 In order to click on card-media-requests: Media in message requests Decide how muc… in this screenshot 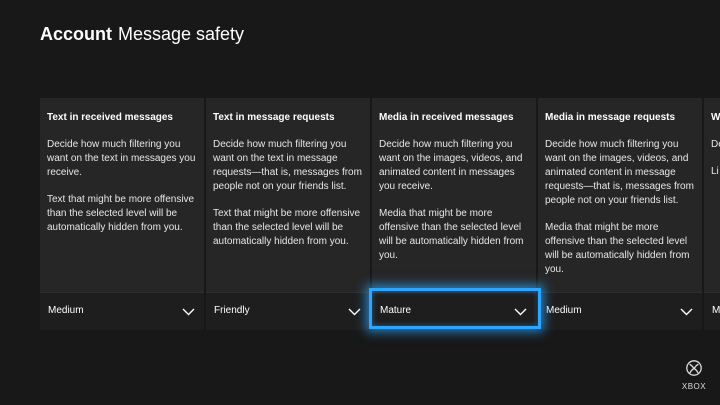, I will do `click(620, 214)`.